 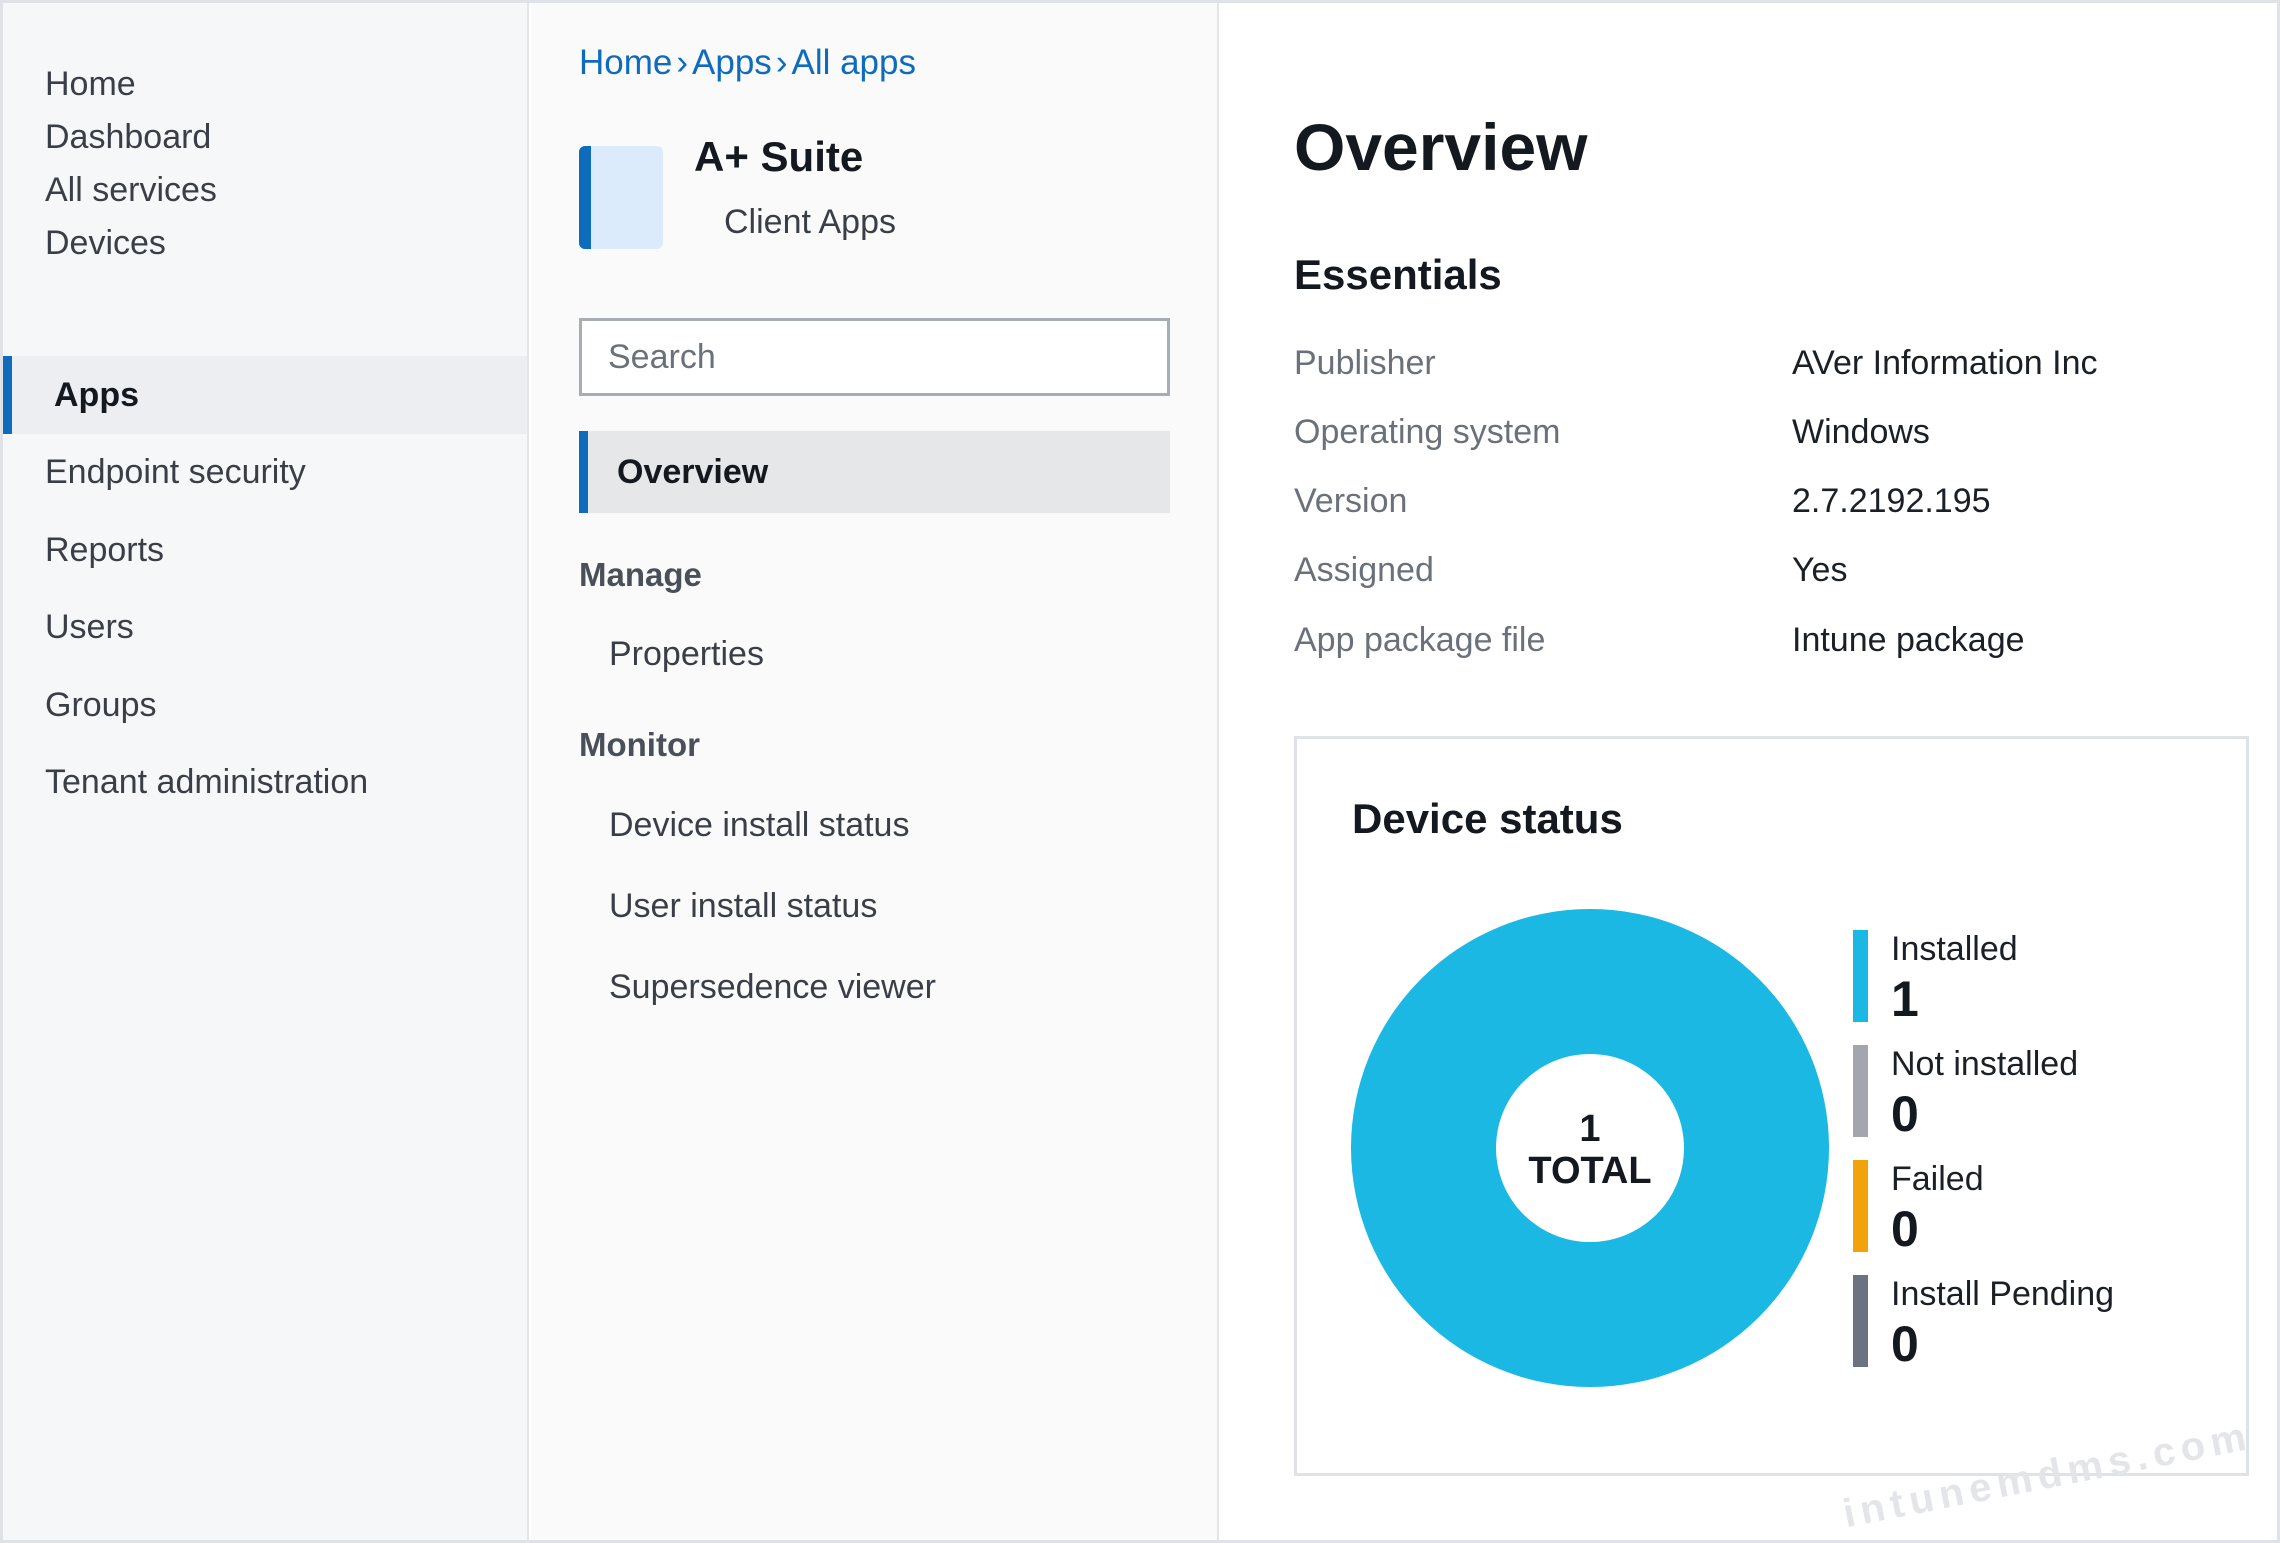 What do you see at coordinates (1365, 363) in the screenshot?
I see `essentials-label-publisher: Publisher` at bounding box center [1365, 363].